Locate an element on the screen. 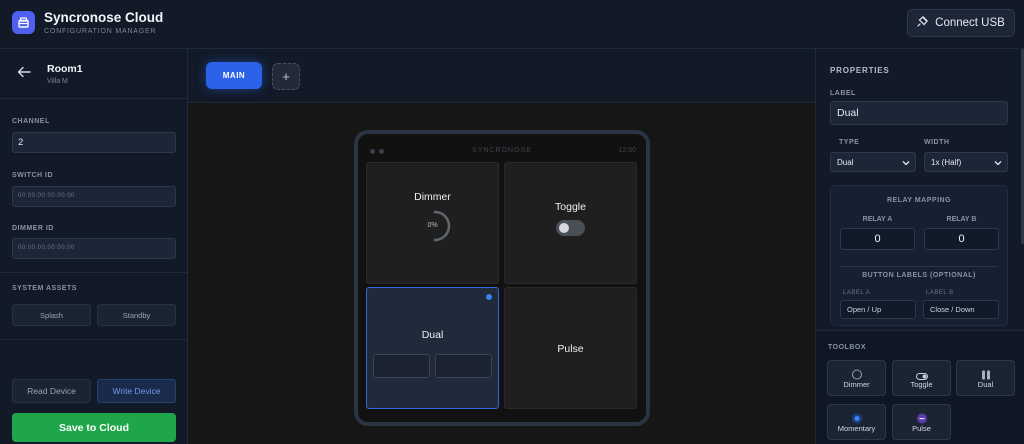  device-time: 12:00 is located at coordinates (627, 150).